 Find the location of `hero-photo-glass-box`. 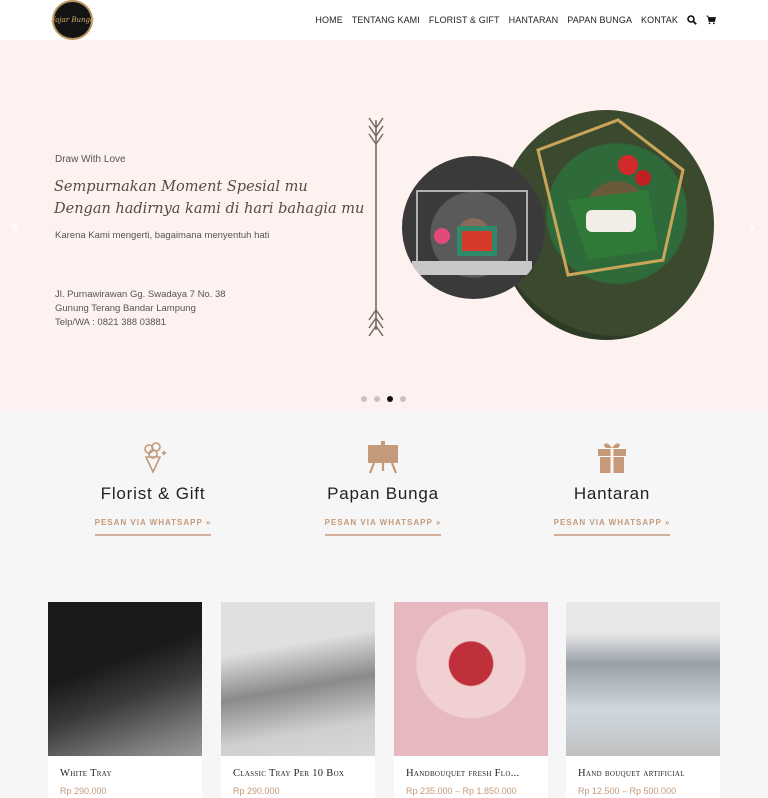

hero-photo-glass-box is located at coordinates (473, 227).